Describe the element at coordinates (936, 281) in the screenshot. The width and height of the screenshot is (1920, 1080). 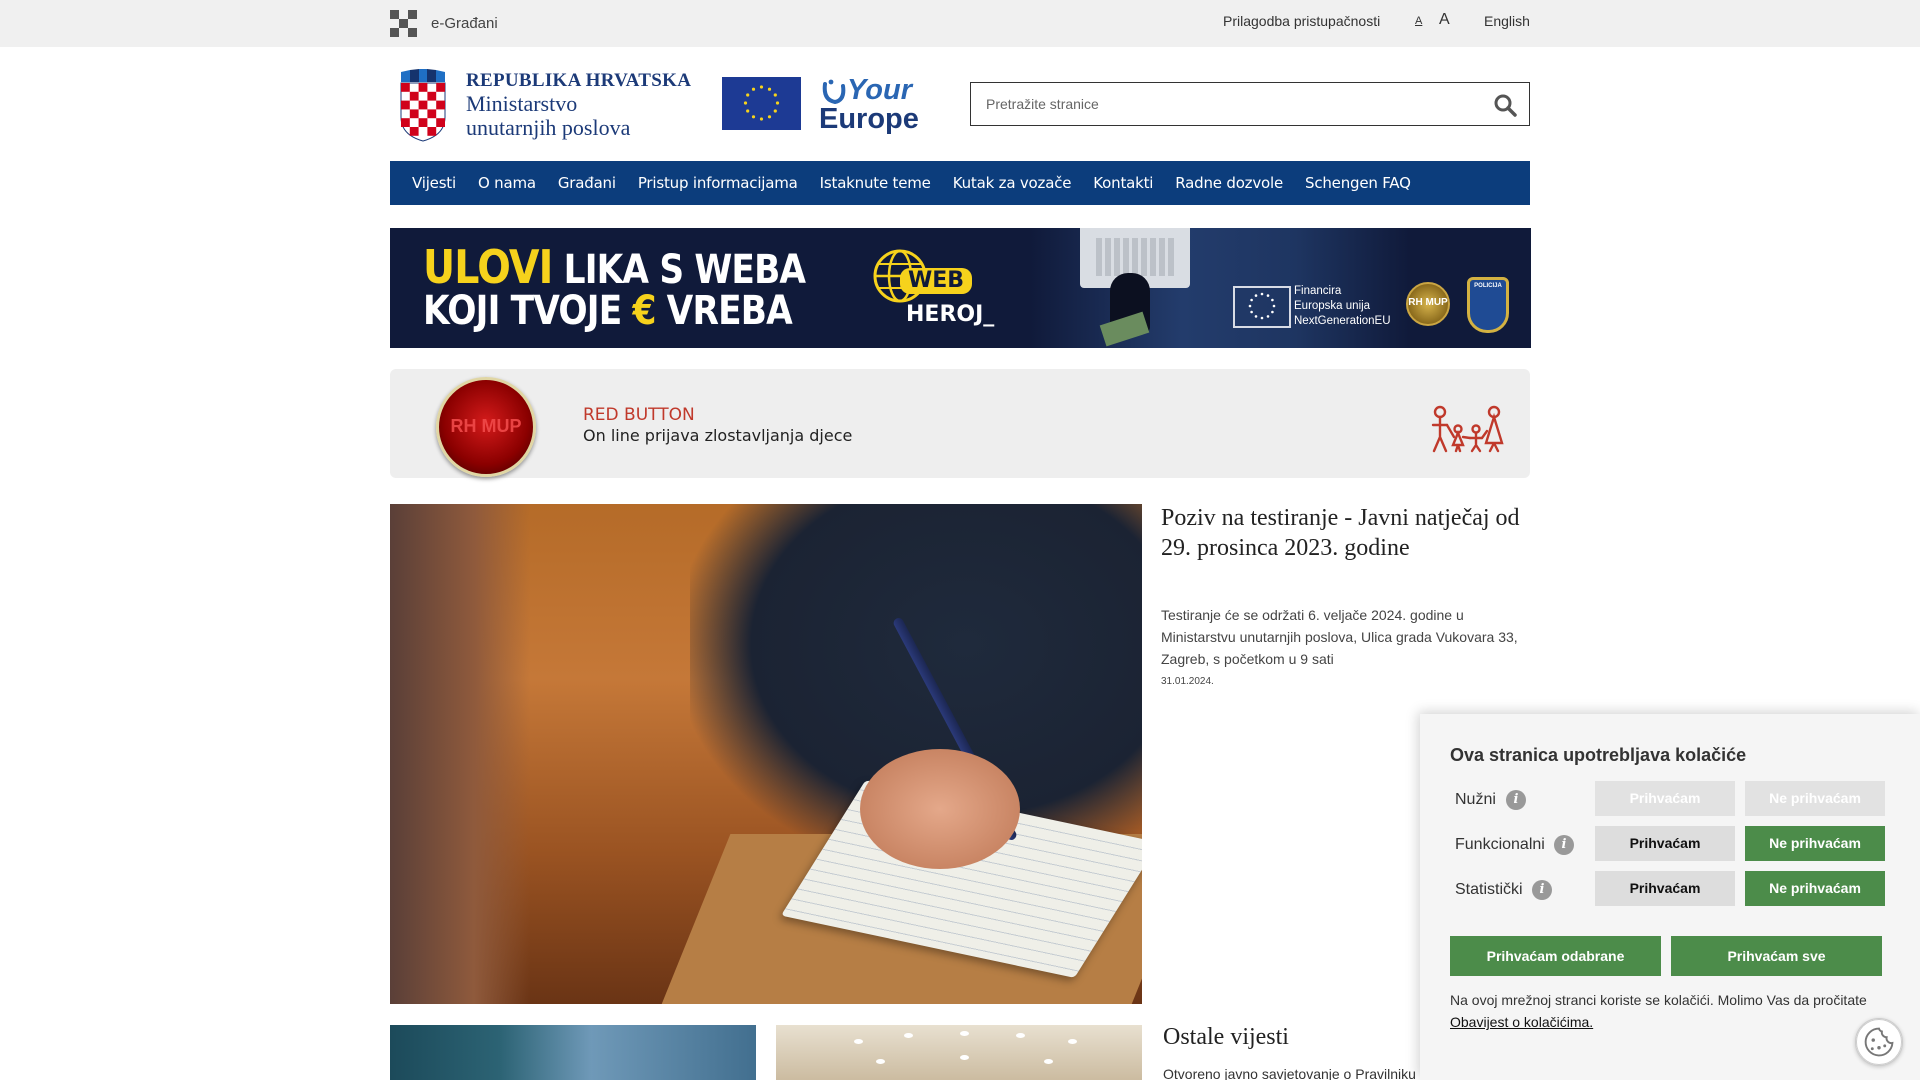
I see `web-badge: WEB` at that location.